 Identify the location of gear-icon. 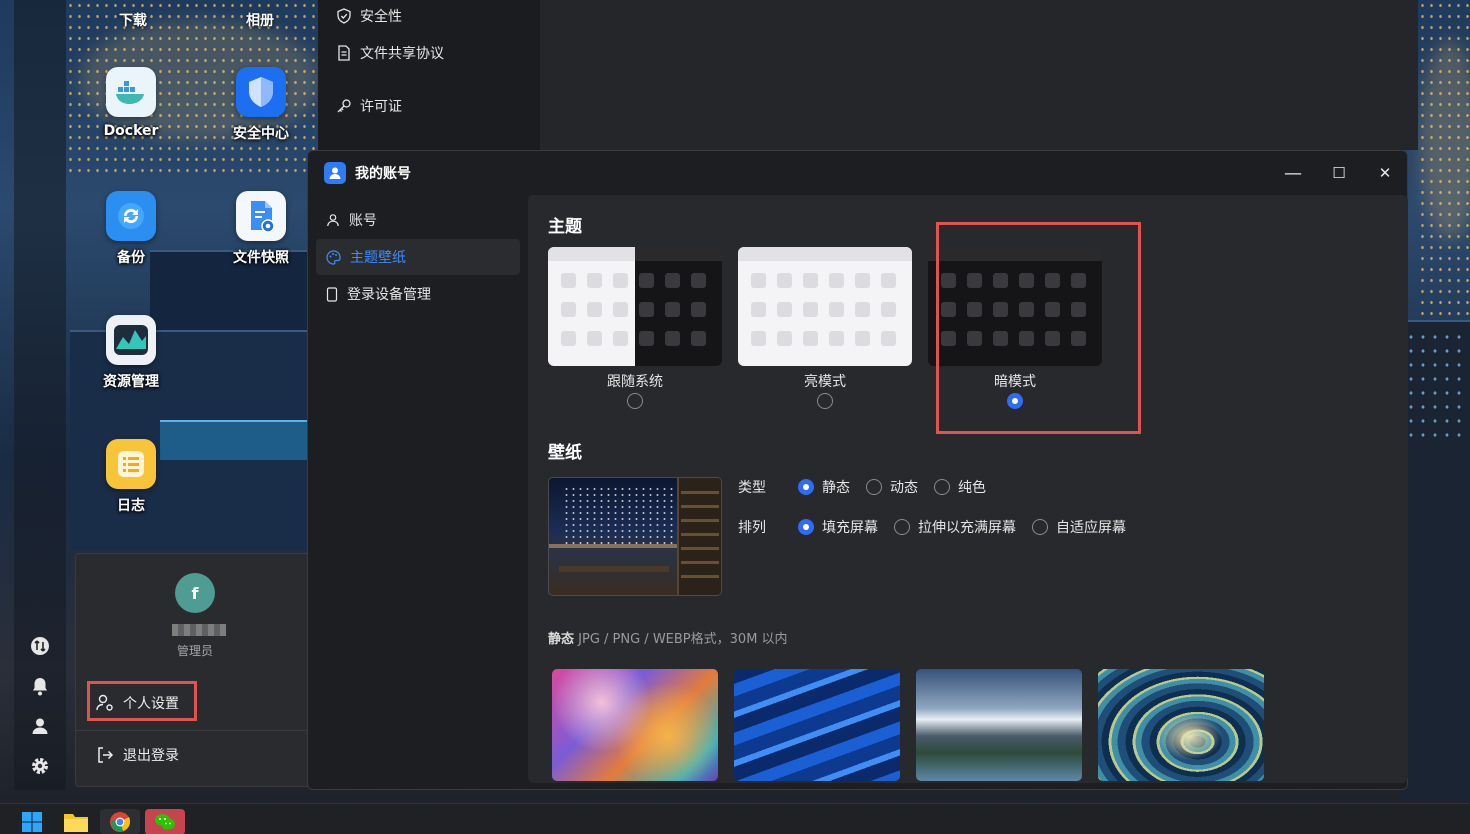
(40, 766).